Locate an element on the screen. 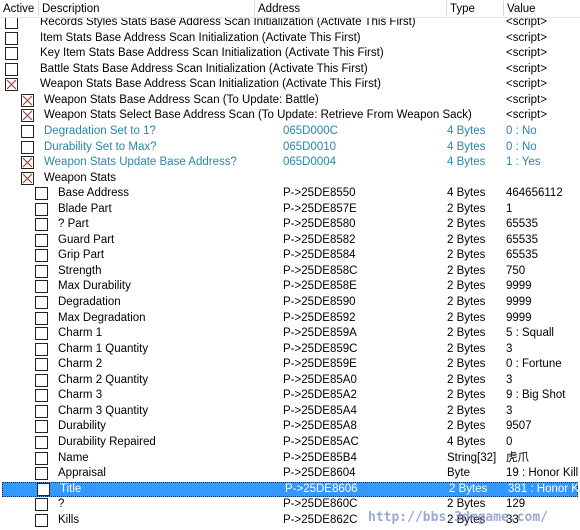 This screenshot has width=580, height=530. row-value: 381 : Honor Kill is located at coordinates (544, 490).